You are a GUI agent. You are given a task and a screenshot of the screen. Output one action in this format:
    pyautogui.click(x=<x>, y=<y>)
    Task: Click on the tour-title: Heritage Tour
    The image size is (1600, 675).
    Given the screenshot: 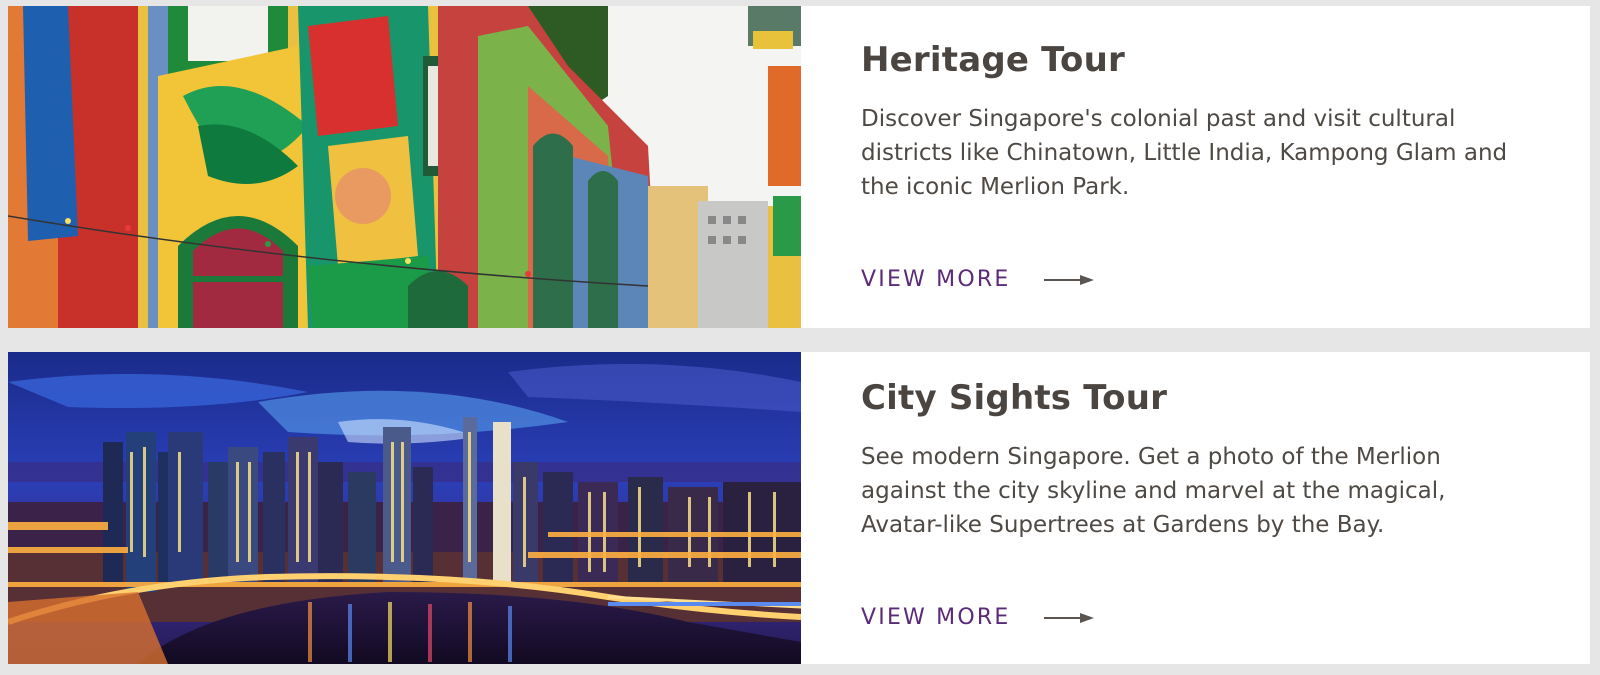 What is the action you would take?
    pyautogui.click(x=993, y=60)
    